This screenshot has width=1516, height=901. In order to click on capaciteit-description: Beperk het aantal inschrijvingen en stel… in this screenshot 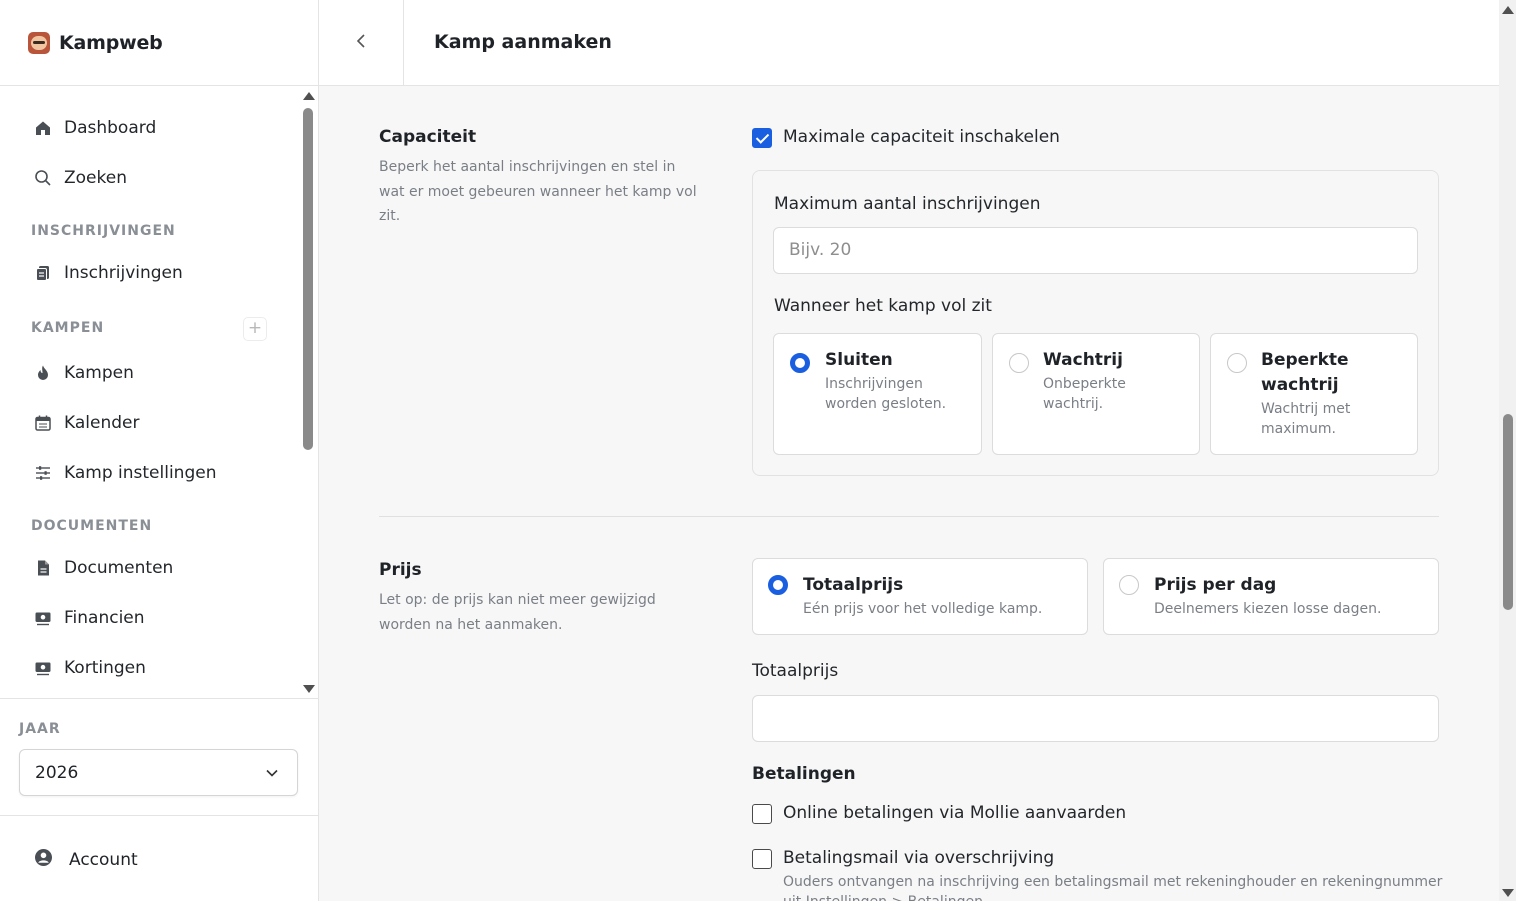, I will do `click(538, 191)`.